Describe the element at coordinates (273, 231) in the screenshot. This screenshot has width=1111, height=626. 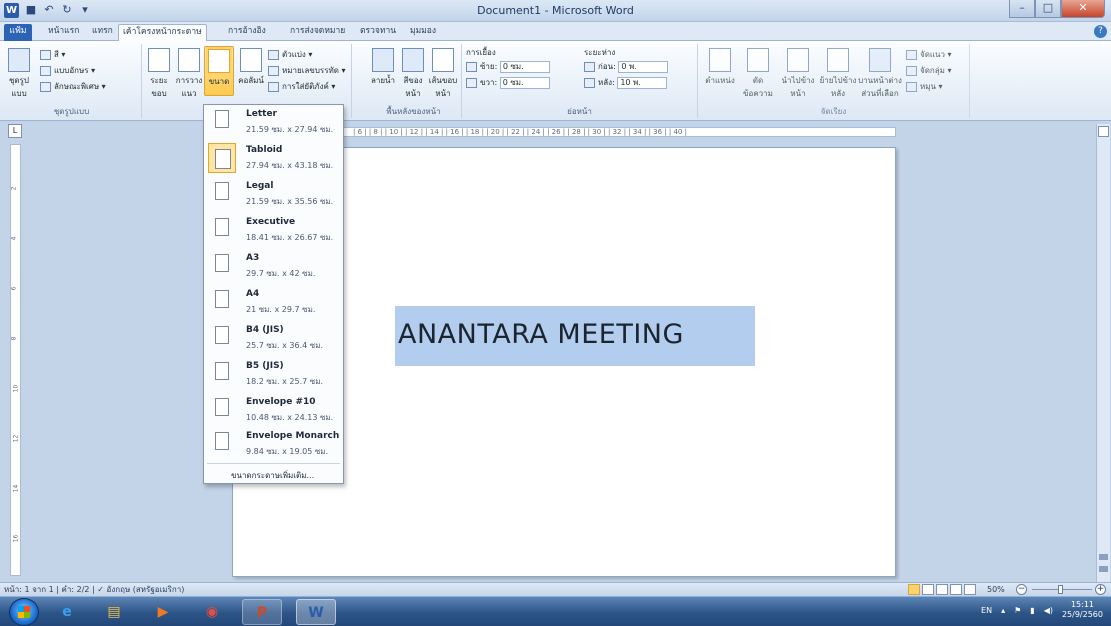
I see `size-option-executive: Executive 18.41 ซม. x 26.67 ซม.` at that location.